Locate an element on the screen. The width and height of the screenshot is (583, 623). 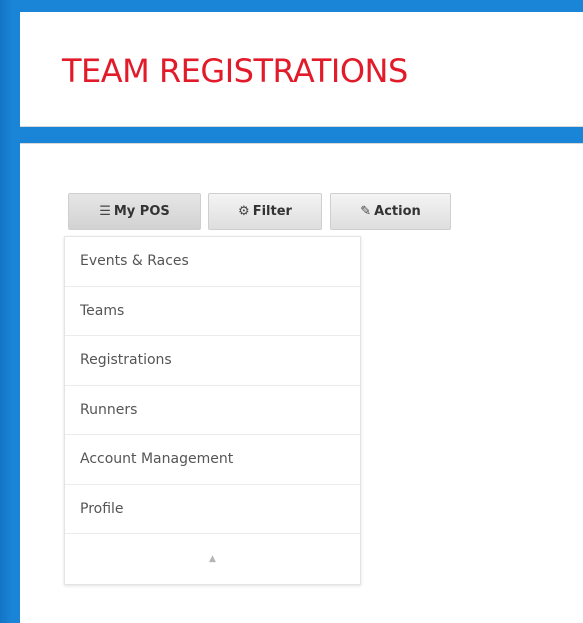
list-icon: ☰ is located at coordinates (105, 211).